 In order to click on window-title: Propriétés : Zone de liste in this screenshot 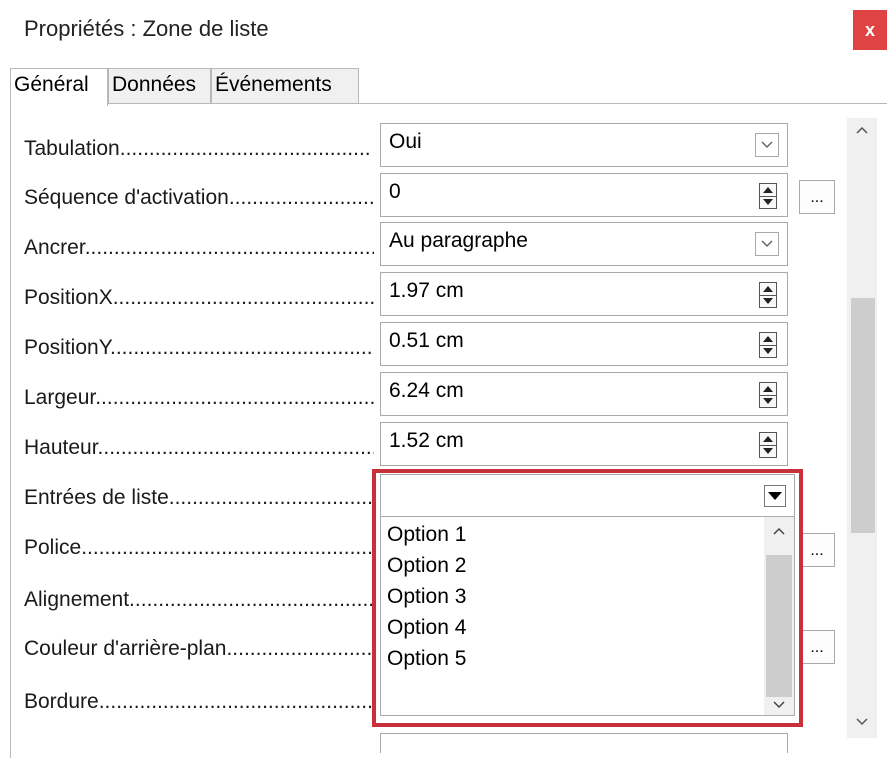, I will do `click(146, 28)`.